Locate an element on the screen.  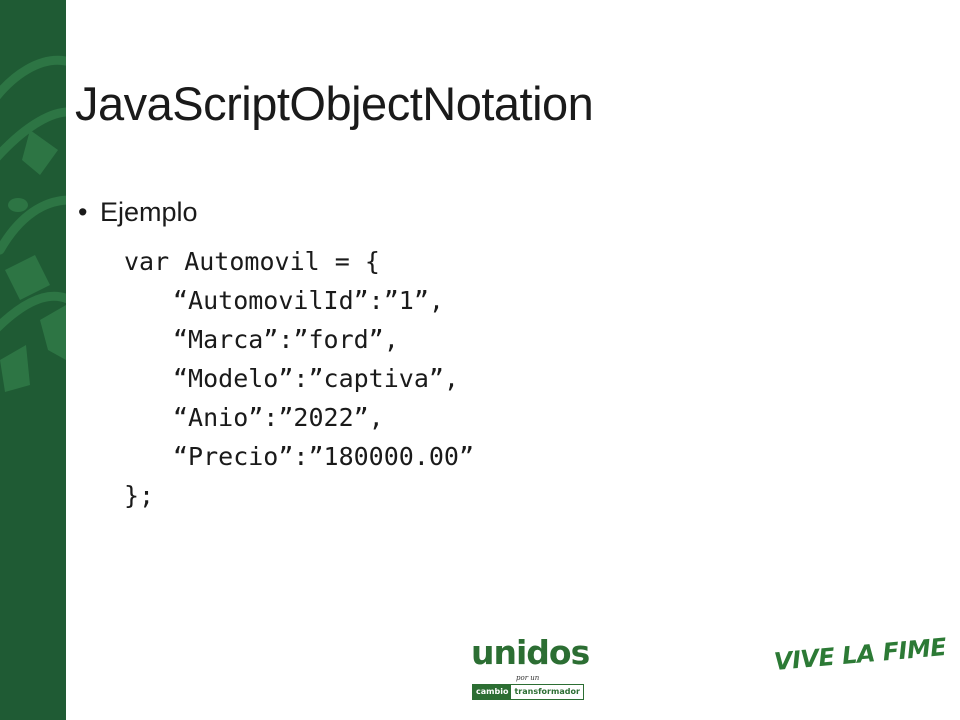
code-line: “Modelo”:”captiva”, is located at coordinates (316, 378).